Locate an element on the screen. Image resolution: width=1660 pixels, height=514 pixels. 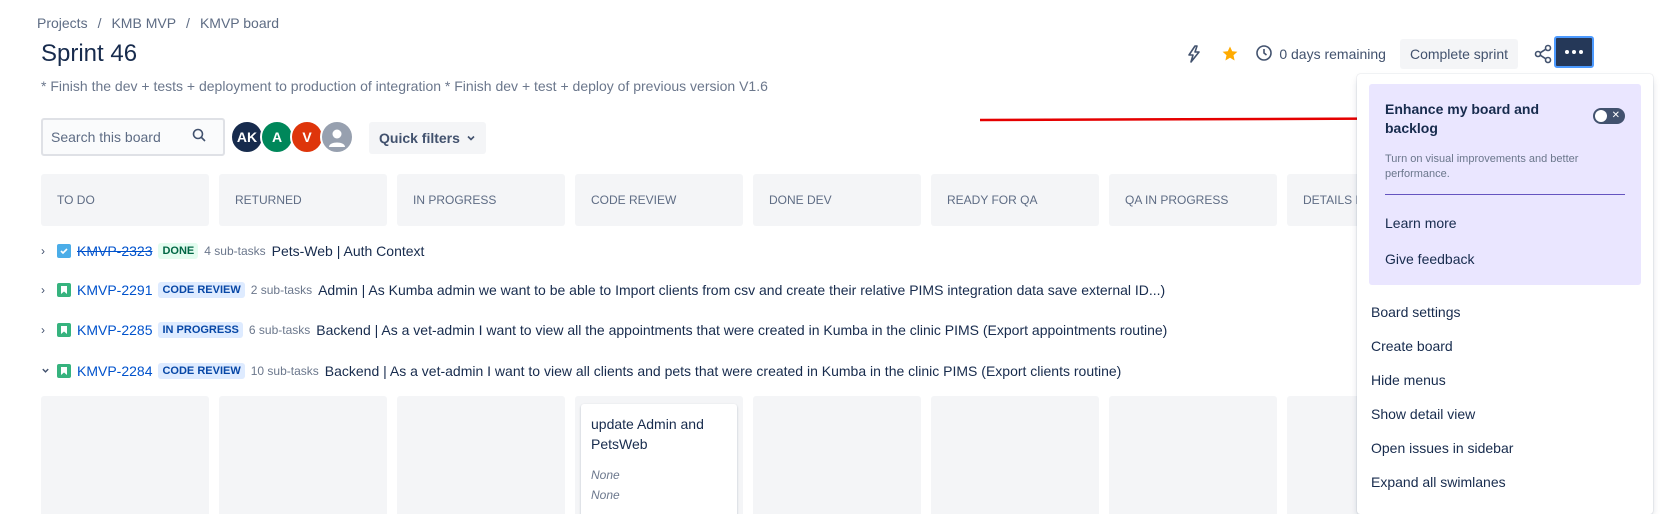
breadcrumb: Projects / KMB MVP / KMVP board is located at coordinates (158, 23).